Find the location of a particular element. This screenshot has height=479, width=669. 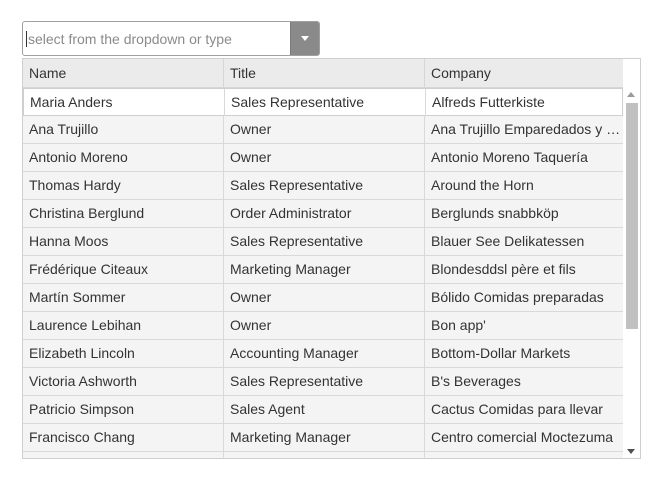

cell-company: B's Beverages is located at coordinates (476, 381).